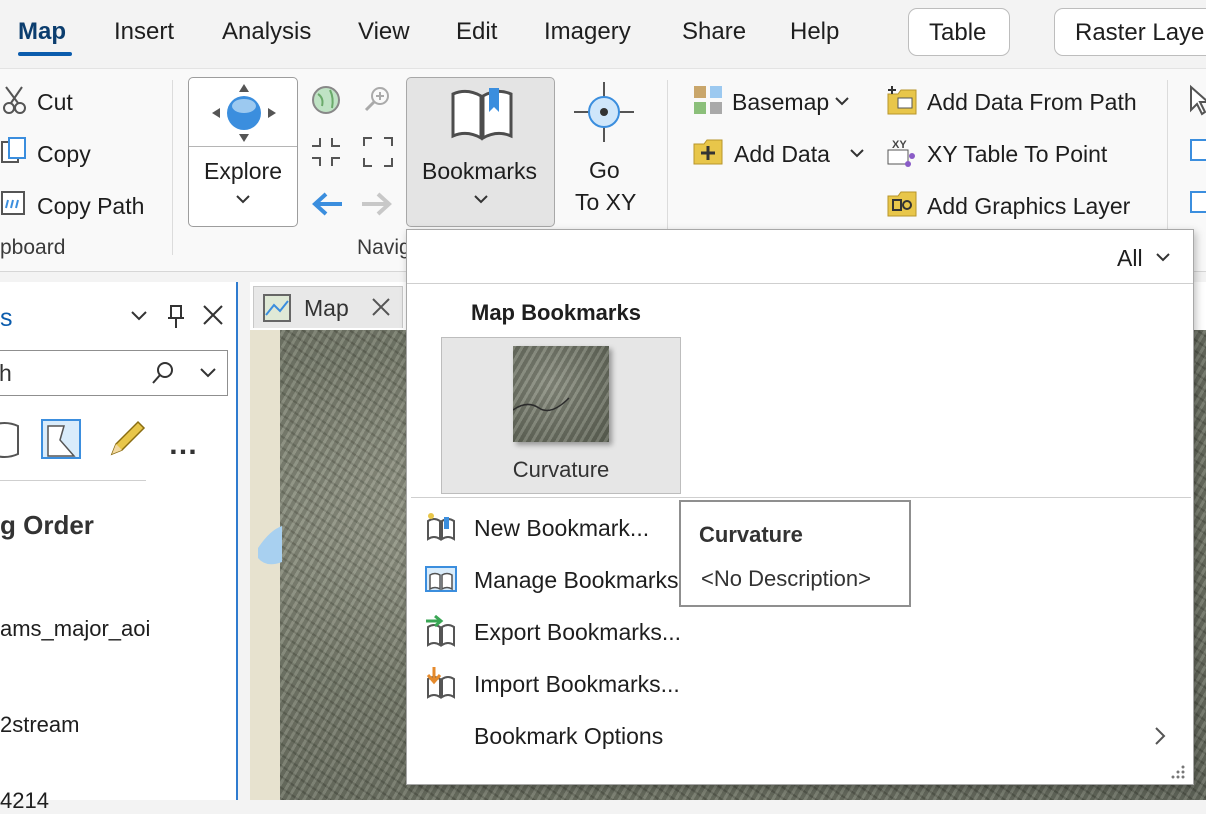  I want to click on go-to-xy-icon, so click(604, 112).